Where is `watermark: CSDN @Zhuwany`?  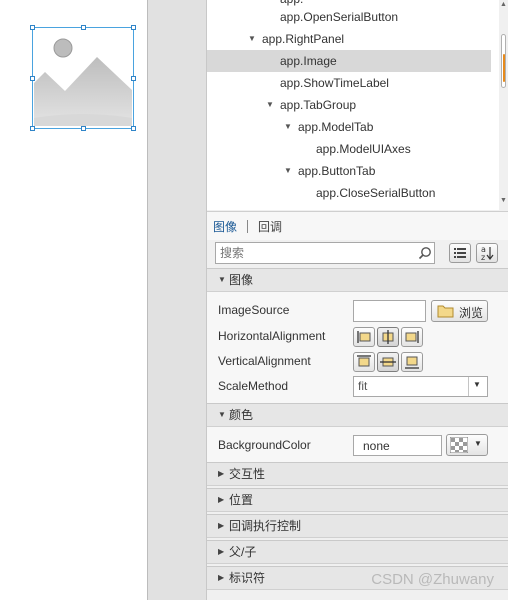 watermark: CSDN @Zhuwany is located at coordinates (432, 579).